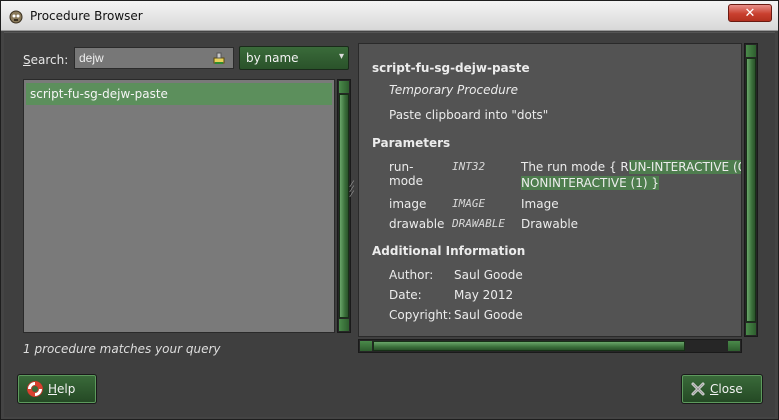 The image size is (779, 420). Describe the element at coordinates (484, 295) in the screenshot. I see `info-value: May 2012` at that location.